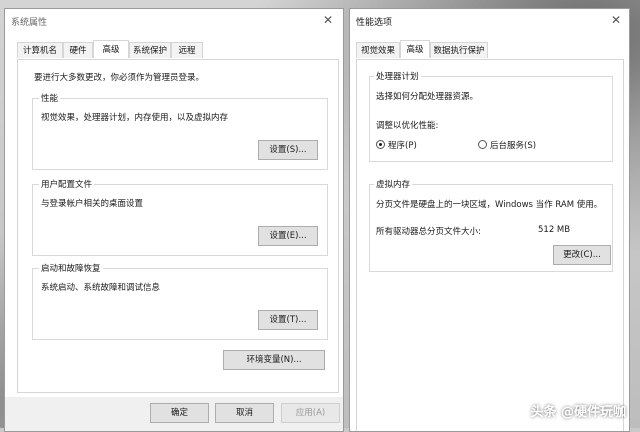 The width and height of the screenshot is (640, 432). I want to click on title-bar: 性能选项 ✕, so click(489, 21).